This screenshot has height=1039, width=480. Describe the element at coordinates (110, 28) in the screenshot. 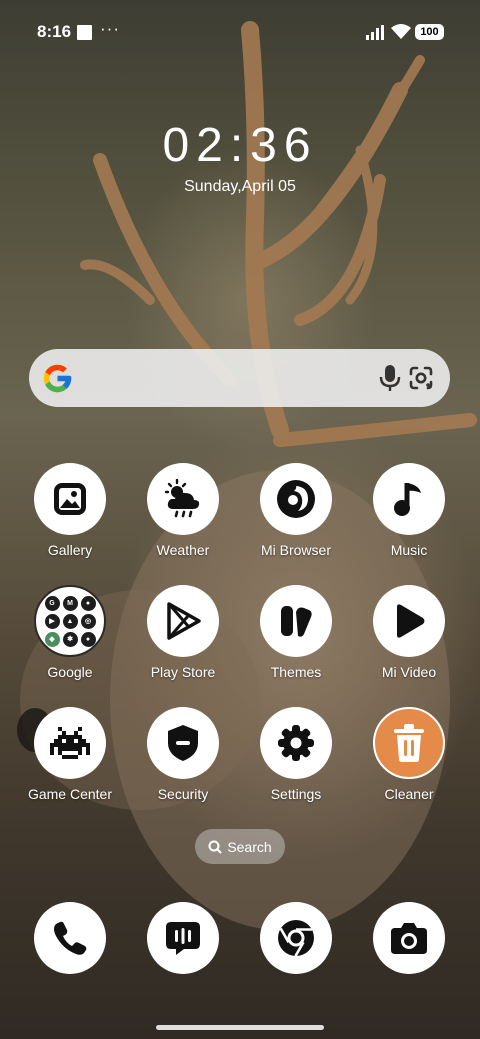

I see `more-notifications-icon: ···` at that location.